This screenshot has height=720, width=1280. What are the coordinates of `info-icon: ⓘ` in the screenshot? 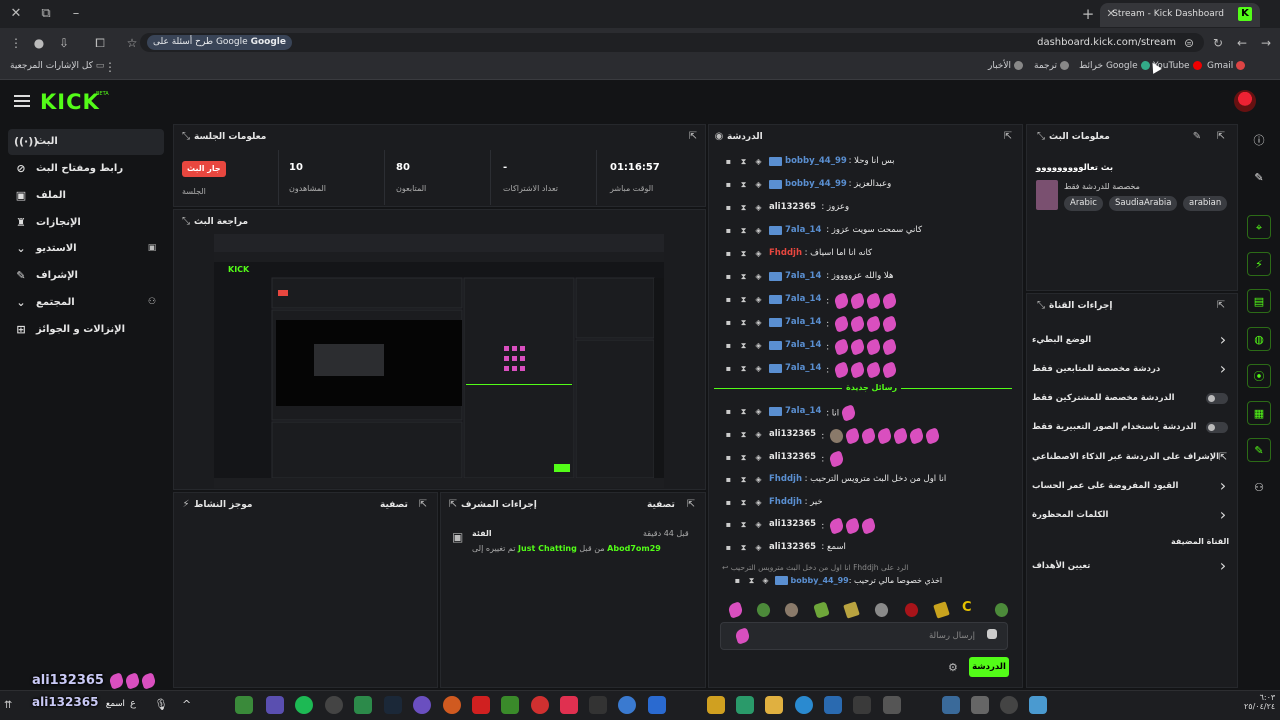 It's located at (1259, 141).